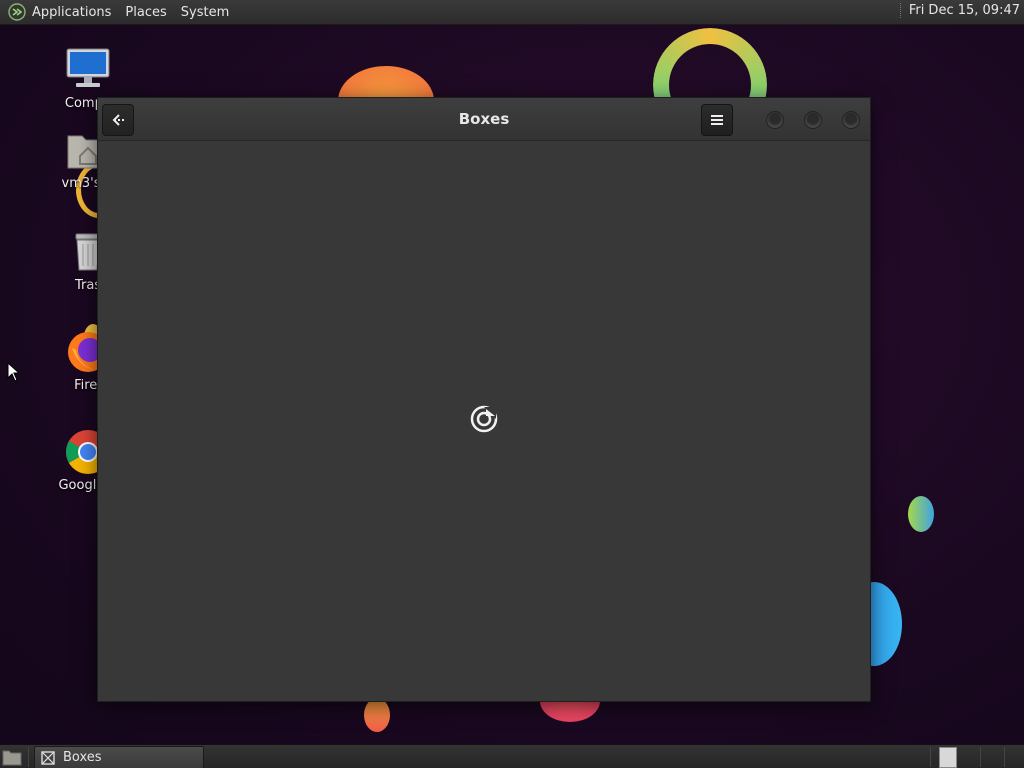 Image resolution: width=1024 pixels, height=768 pixels. I want to click on clock: Fri Dec 15, 09:47, so click(959, 10).